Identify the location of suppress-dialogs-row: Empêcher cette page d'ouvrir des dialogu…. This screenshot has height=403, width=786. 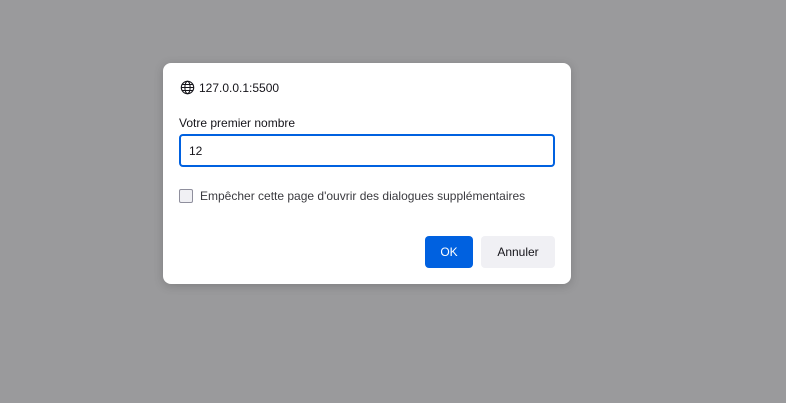
(352, 196).